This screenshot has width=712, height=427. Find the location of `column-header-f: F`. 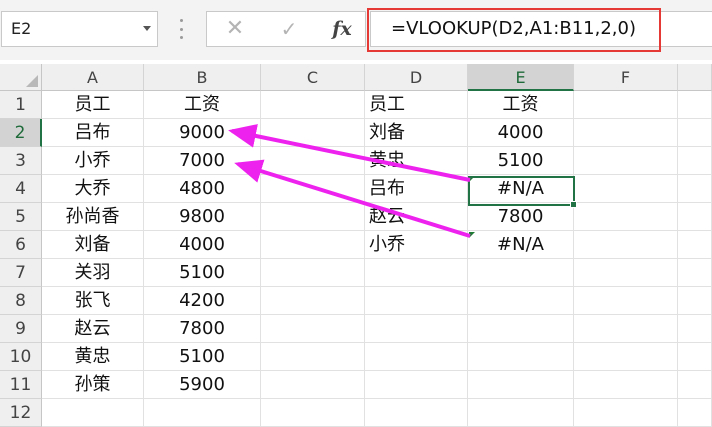

column-header-f: F is located at coordinates (626, 77).